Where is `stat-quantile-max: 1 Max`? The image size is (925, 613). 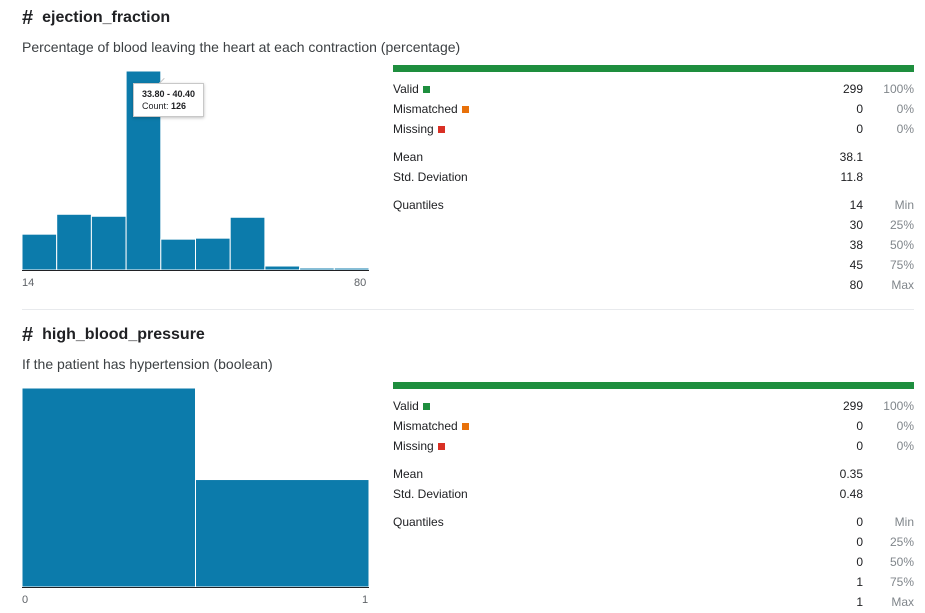 stat-quantile-max: 1 Max is located at coordinates (885, 602).